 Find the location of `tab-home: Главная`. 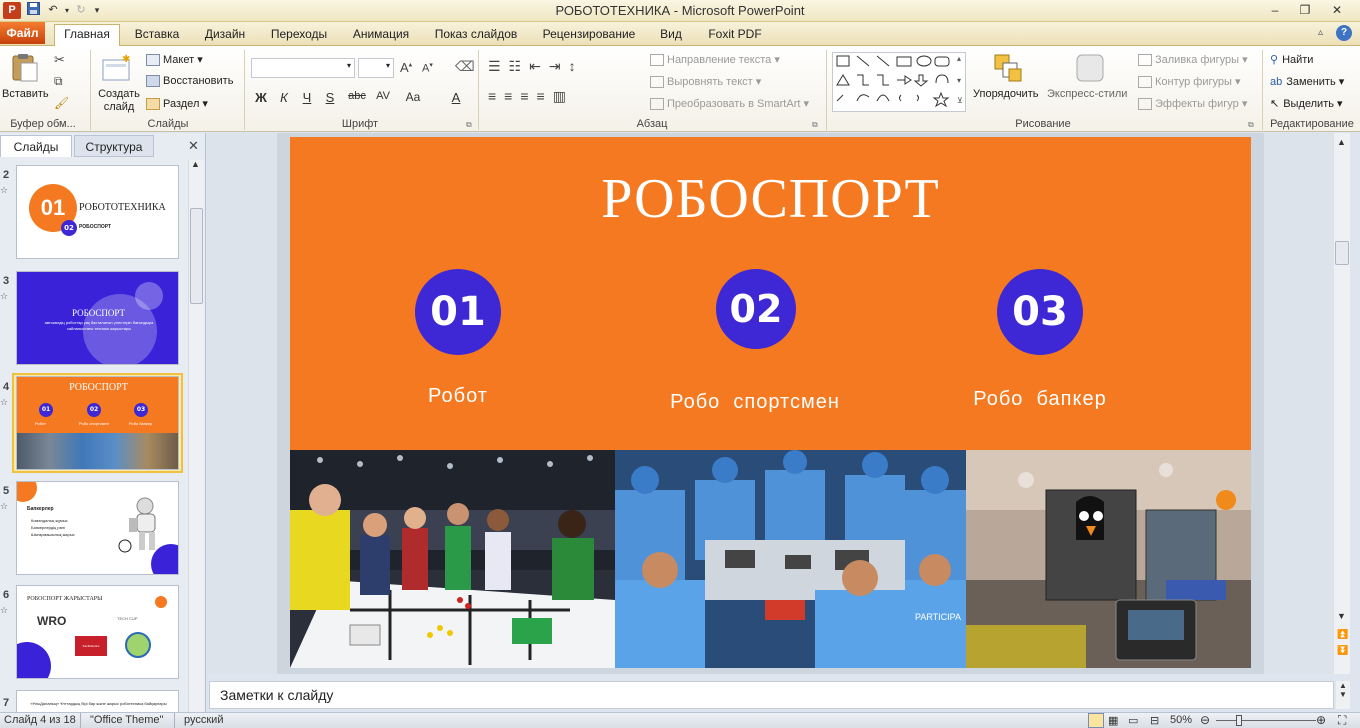

tab-home: Главная is located at coordinates (87, 35).